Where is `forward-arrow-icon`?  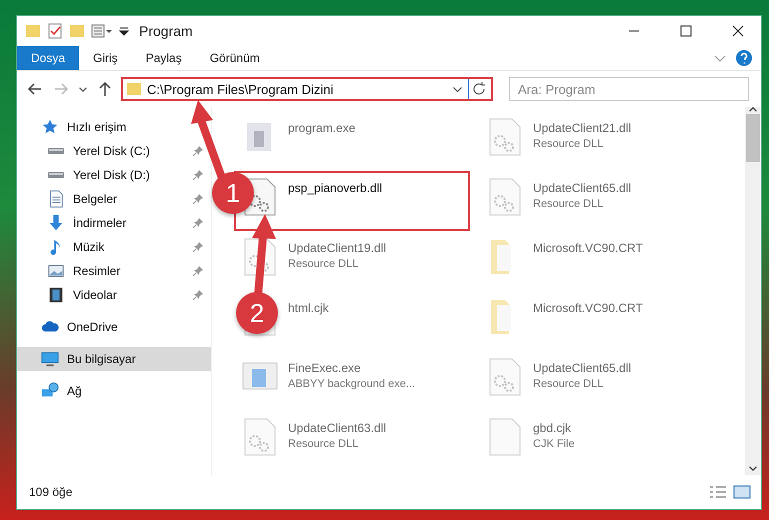 forward-arrow-icon is located at coordinates (61, 89).